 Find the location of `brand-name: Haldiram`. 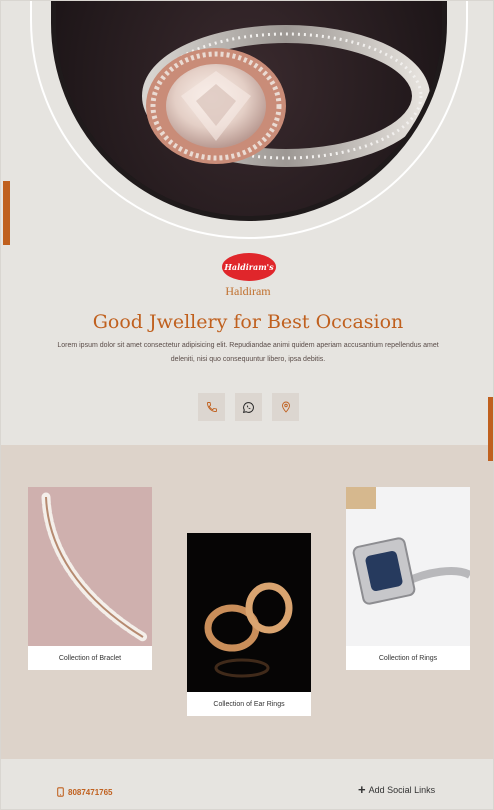

brand-name: Haldiram is located at coordinates (248, 291).